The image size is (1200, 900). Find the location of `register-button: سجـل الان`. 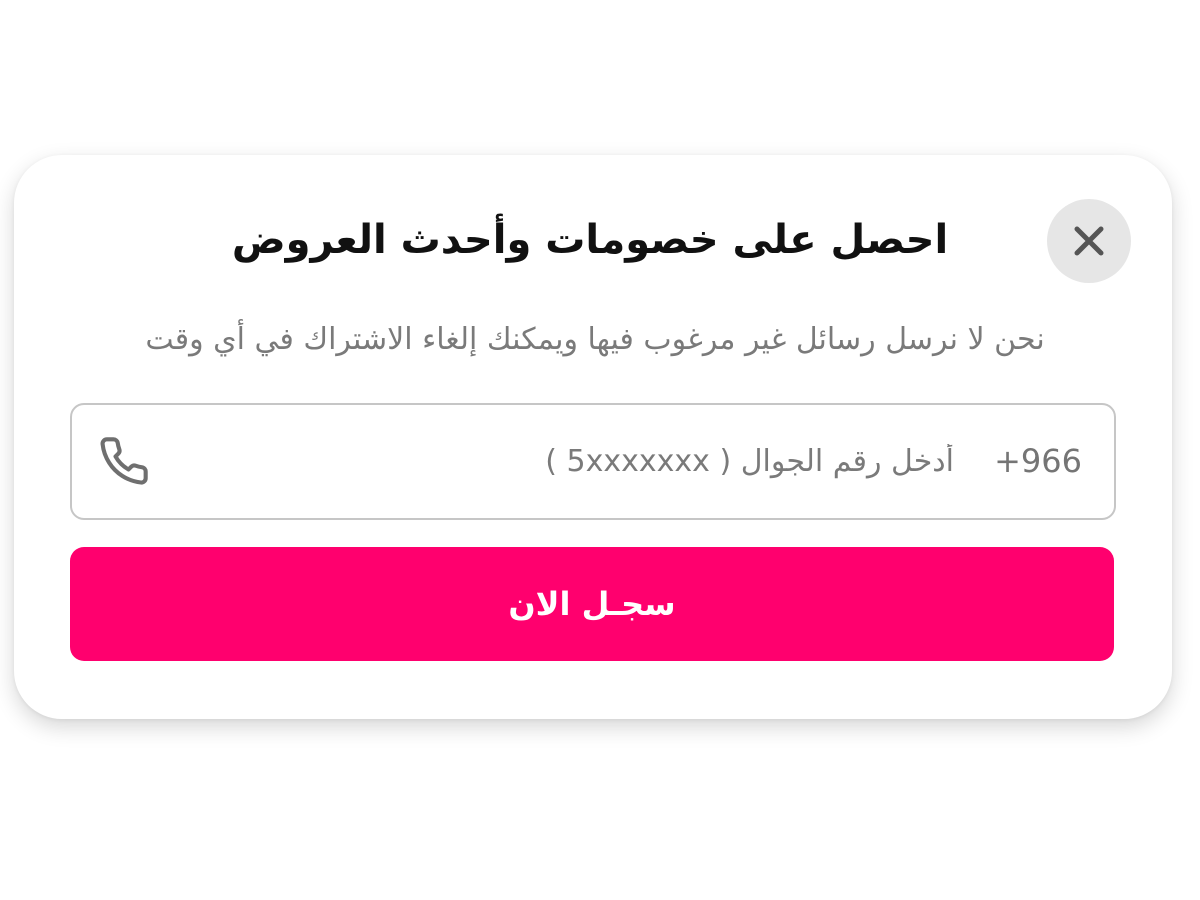

register-button: سجـل الان is located at coordinates (592, 604).